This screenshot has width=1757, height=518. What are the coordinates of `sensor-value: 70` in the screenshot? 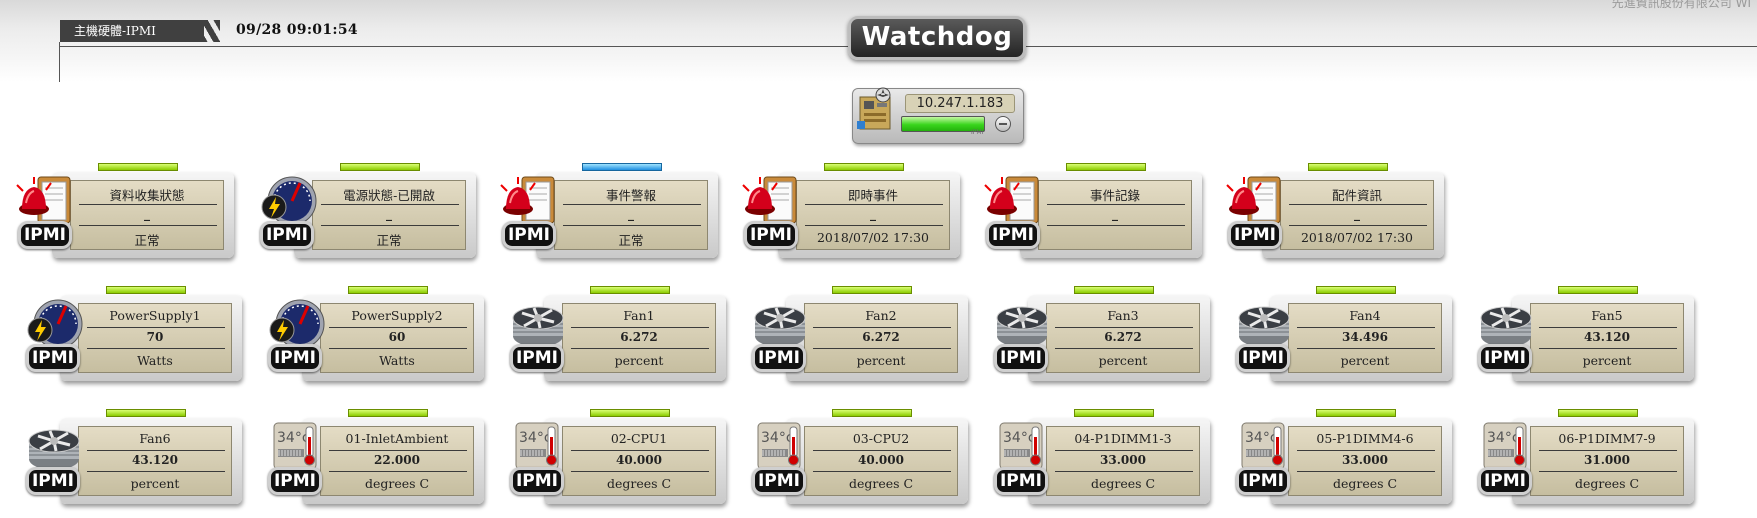 It's located at (155, 337).